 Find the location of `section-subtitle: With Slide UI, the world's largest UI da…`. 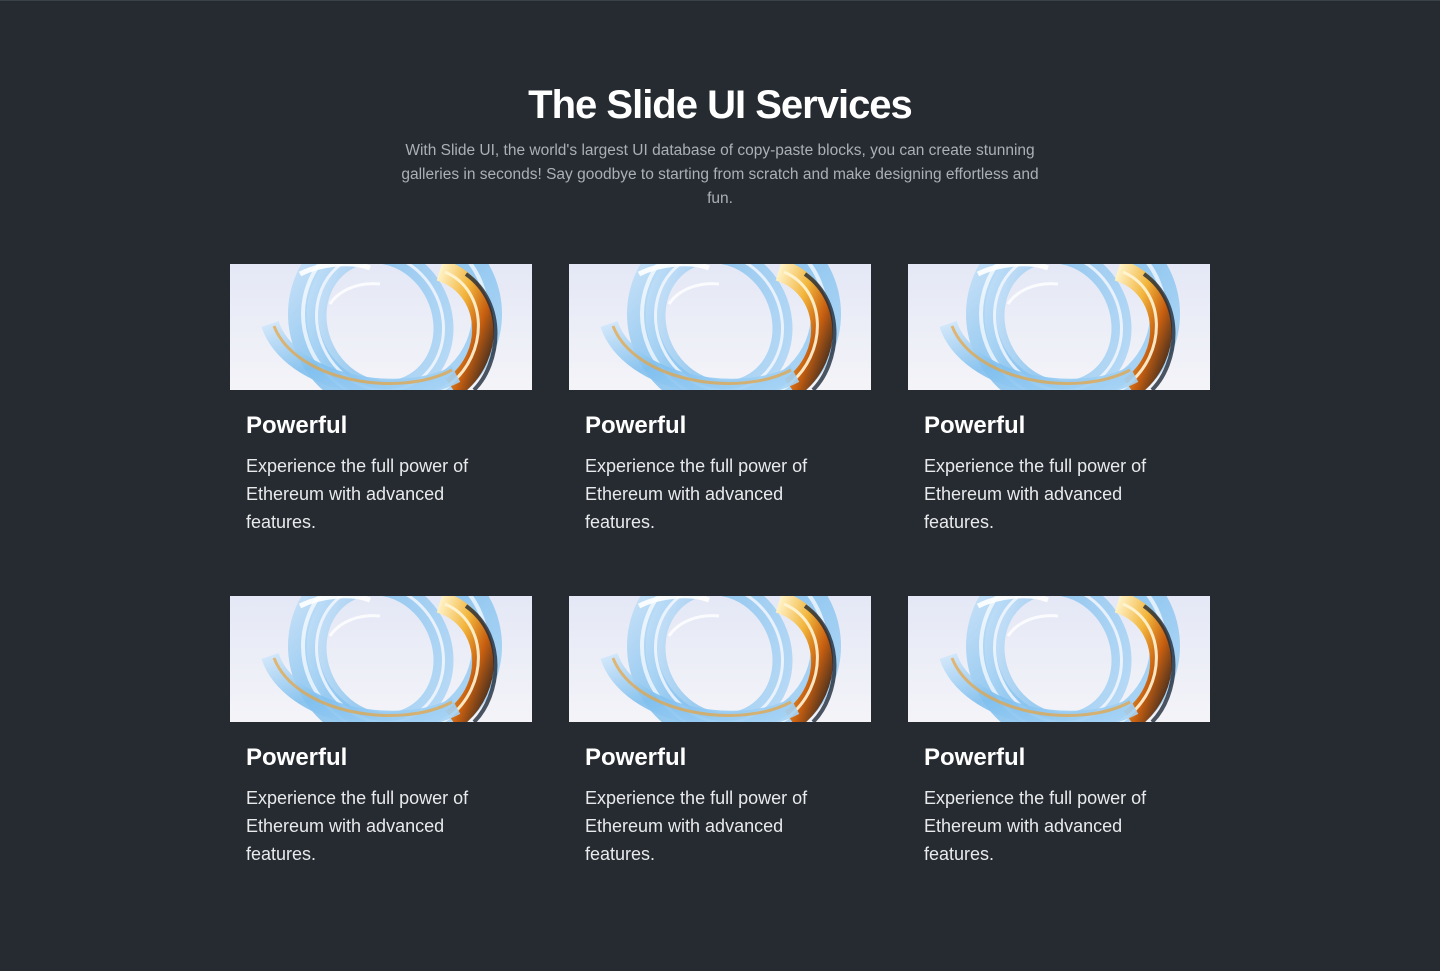

section-subtitle: With Slide UI, the world's largest UI da… is located at coordinates (720, 174).